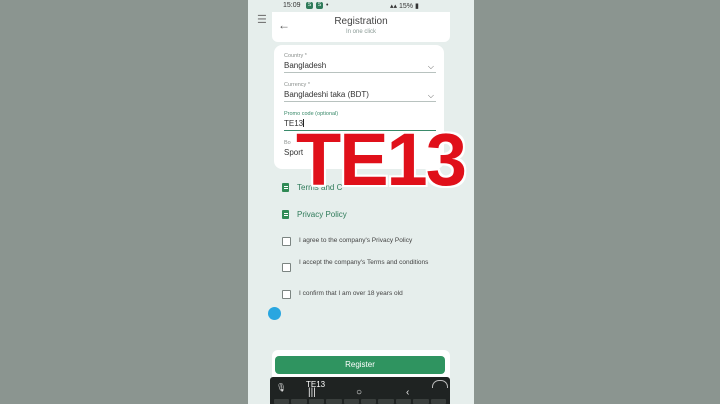 The width and height of the screenshot is (720, 404). What do you see at coordinates (286, 294) in the screenshot?
I see `age-consent-checkbox` at bounding box center [286, 294].